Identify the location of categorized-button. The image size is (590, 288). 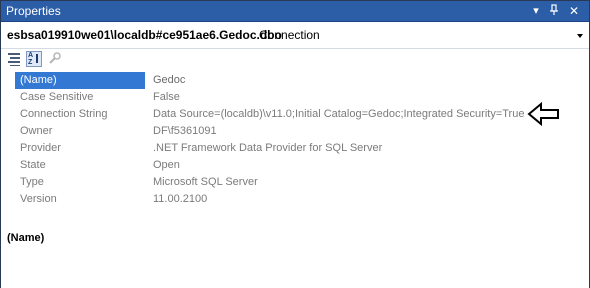
(14, 59).